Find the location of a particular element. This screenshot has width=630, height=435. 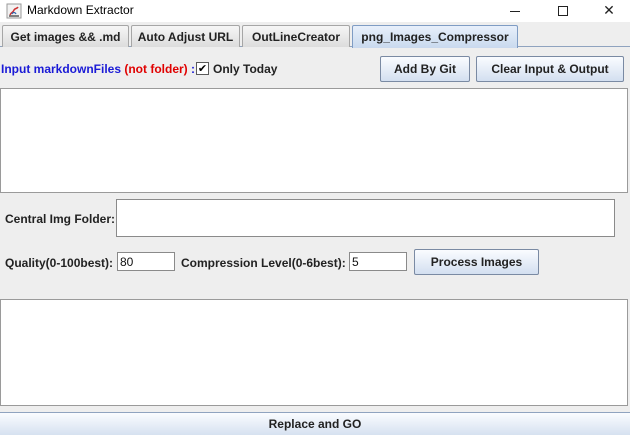

maximize-icon is located at coordinates (563, 11).